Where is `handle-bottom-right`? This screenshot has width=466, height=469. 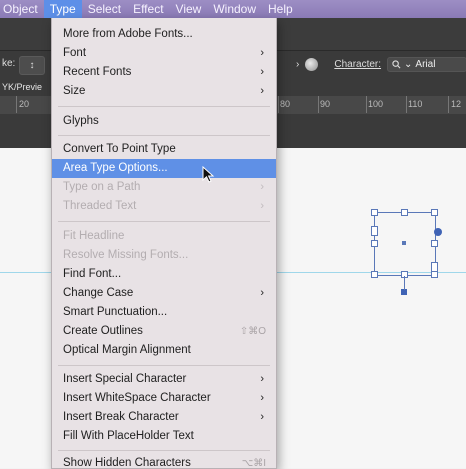 handle-bottom-right is located at coordinates (434, 274).